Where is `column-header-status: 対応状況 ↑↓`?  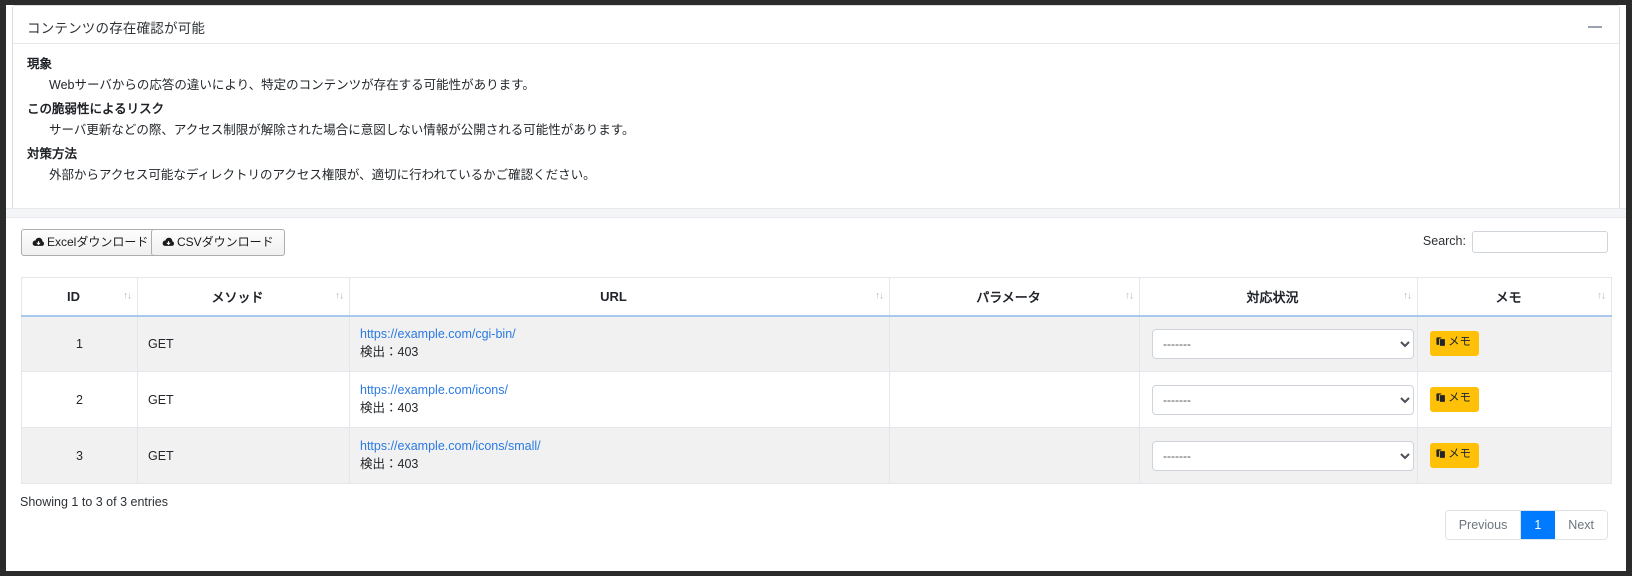
column-header-status: 対応状況 ↑↓ is located at coordinates (1278, 297).